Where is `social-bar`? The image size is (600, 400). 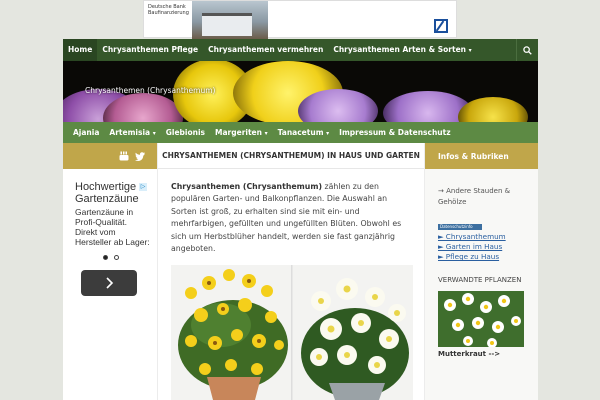 social-bar is located at coordinates (110, 156).